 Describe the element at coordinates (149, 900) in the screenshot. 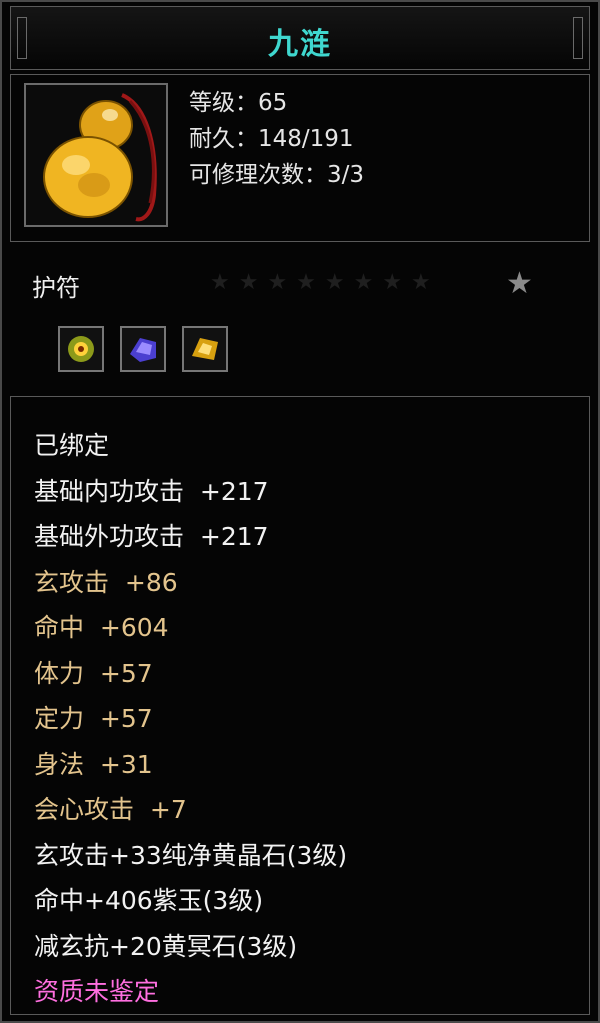

I see `attr-gem-purple-jade: 命中+406紫玉(3级)` at that location.